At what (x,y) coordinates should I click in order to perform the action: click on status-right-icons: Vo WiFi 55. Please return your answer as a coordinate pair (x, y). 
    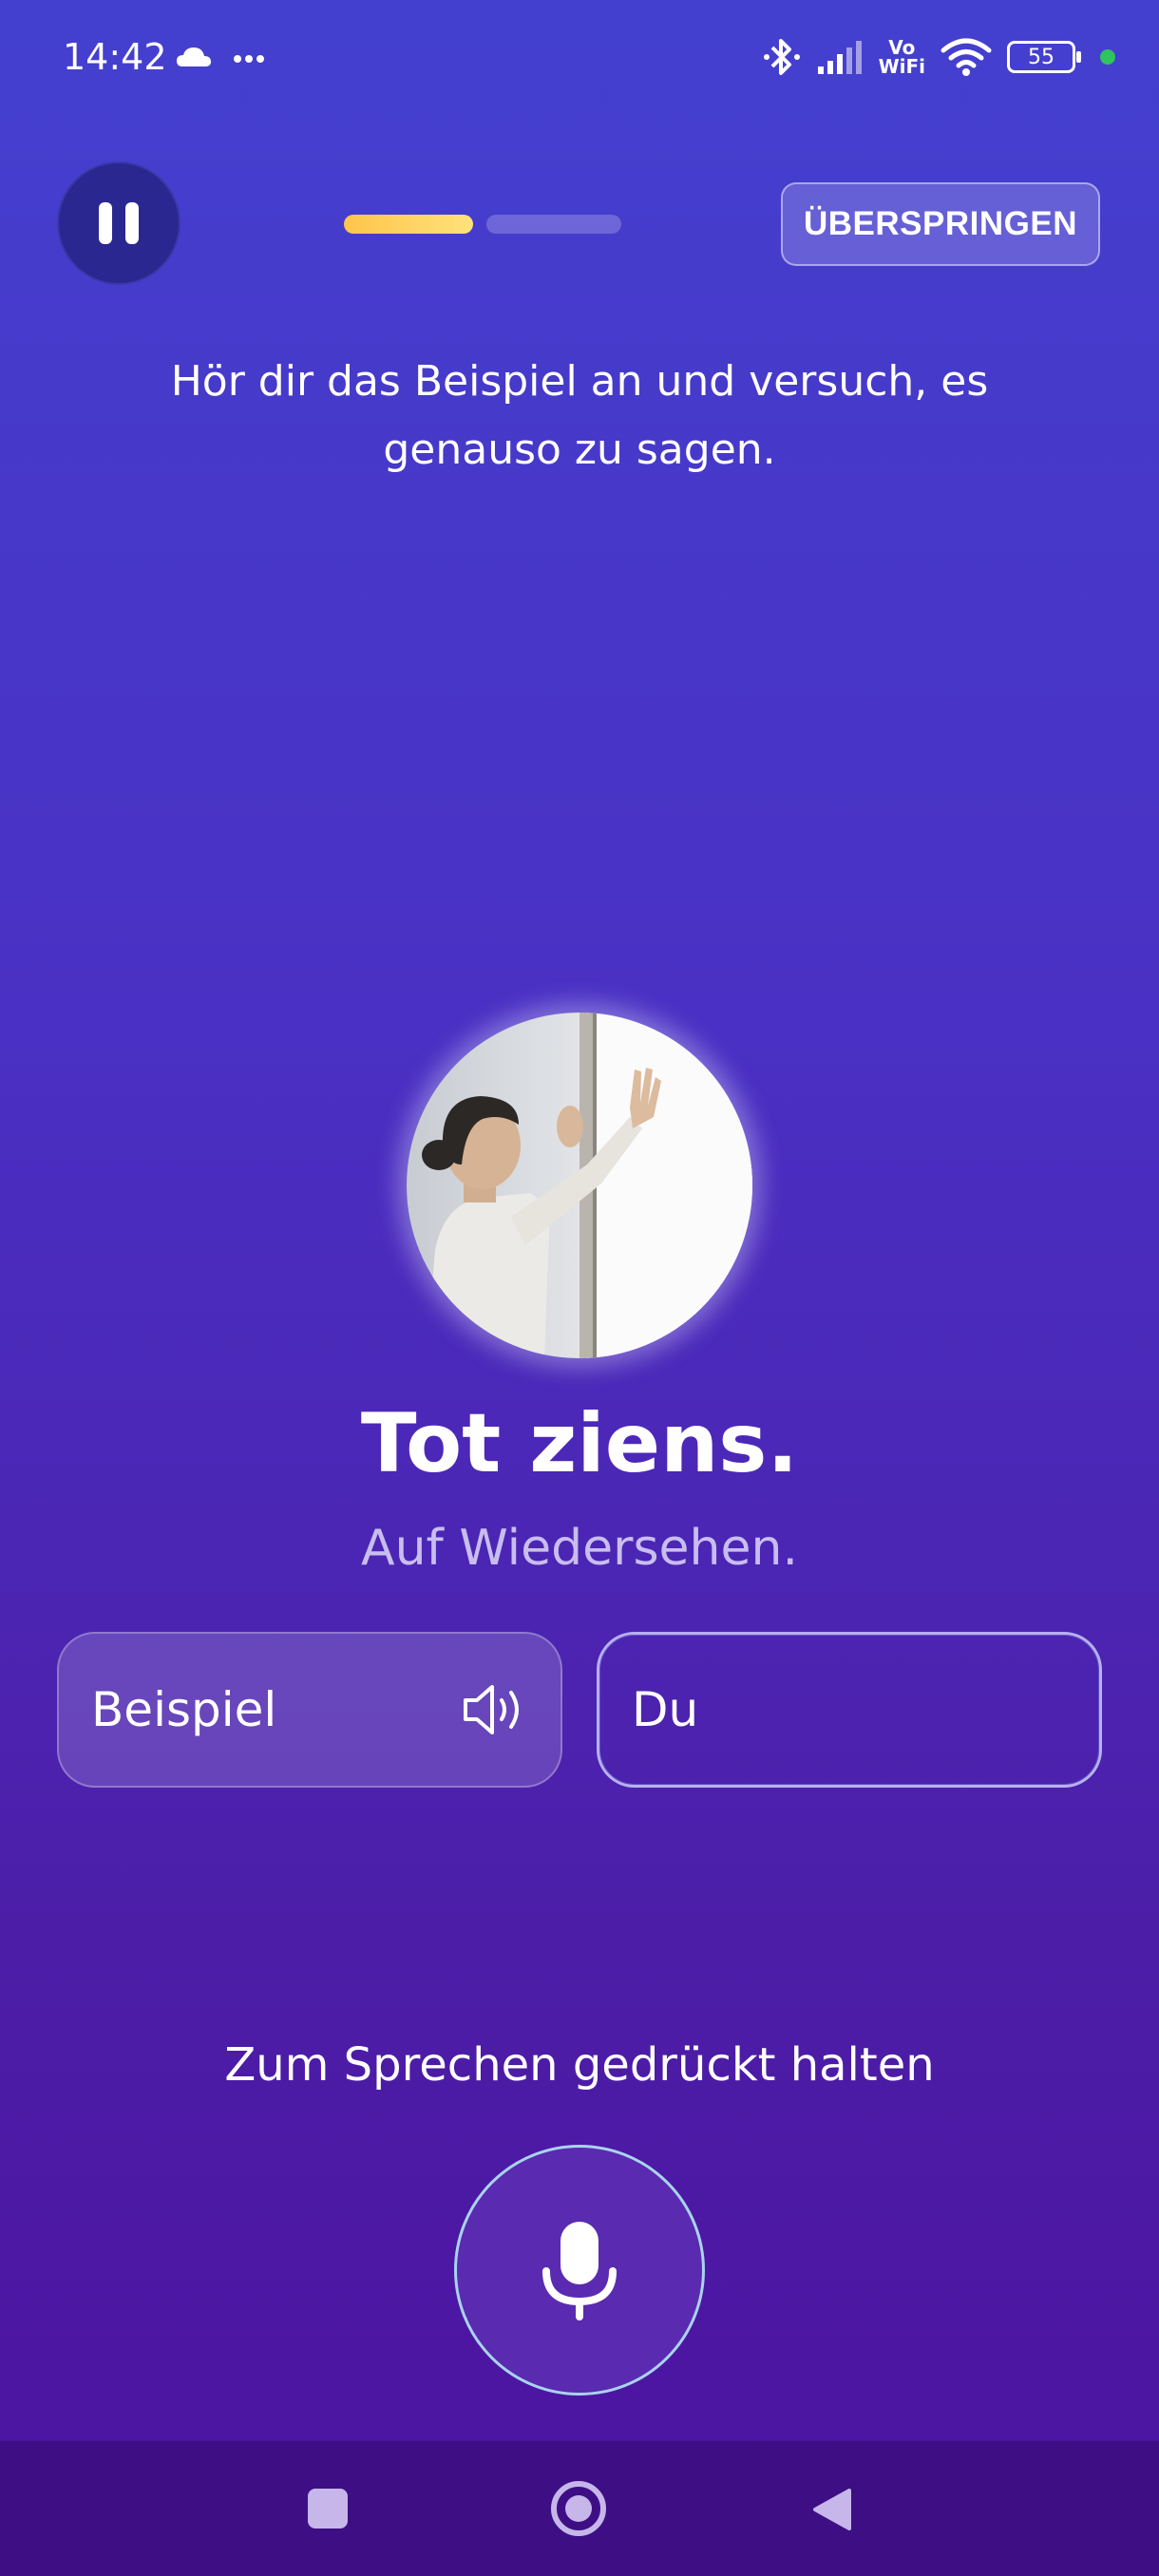
    Looking at the image, I should click on (939, 57).